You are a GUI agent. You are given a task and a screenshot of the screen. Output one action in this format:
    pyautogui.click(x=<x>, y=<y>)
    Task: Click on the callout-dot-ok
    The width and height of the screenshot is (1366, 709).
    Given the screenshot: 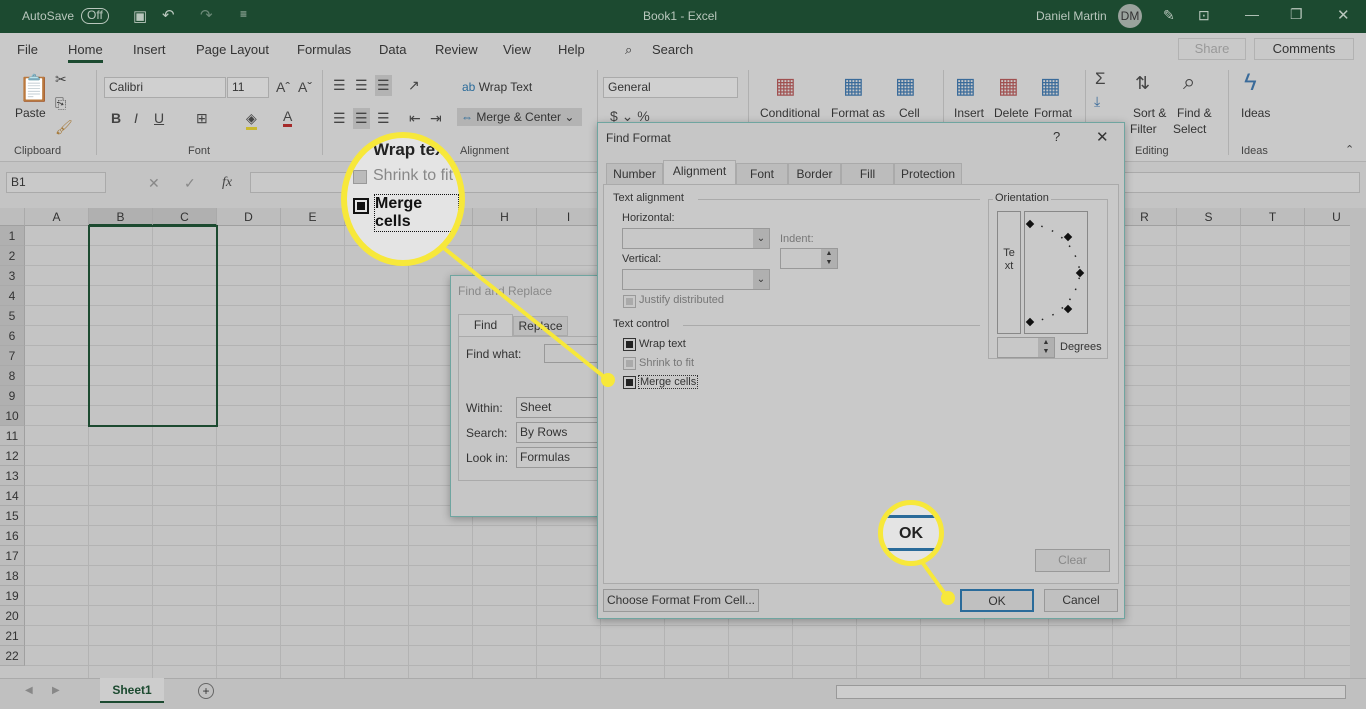 What is the action you would take?
    pyautogui.click(x=948, y=598)
    